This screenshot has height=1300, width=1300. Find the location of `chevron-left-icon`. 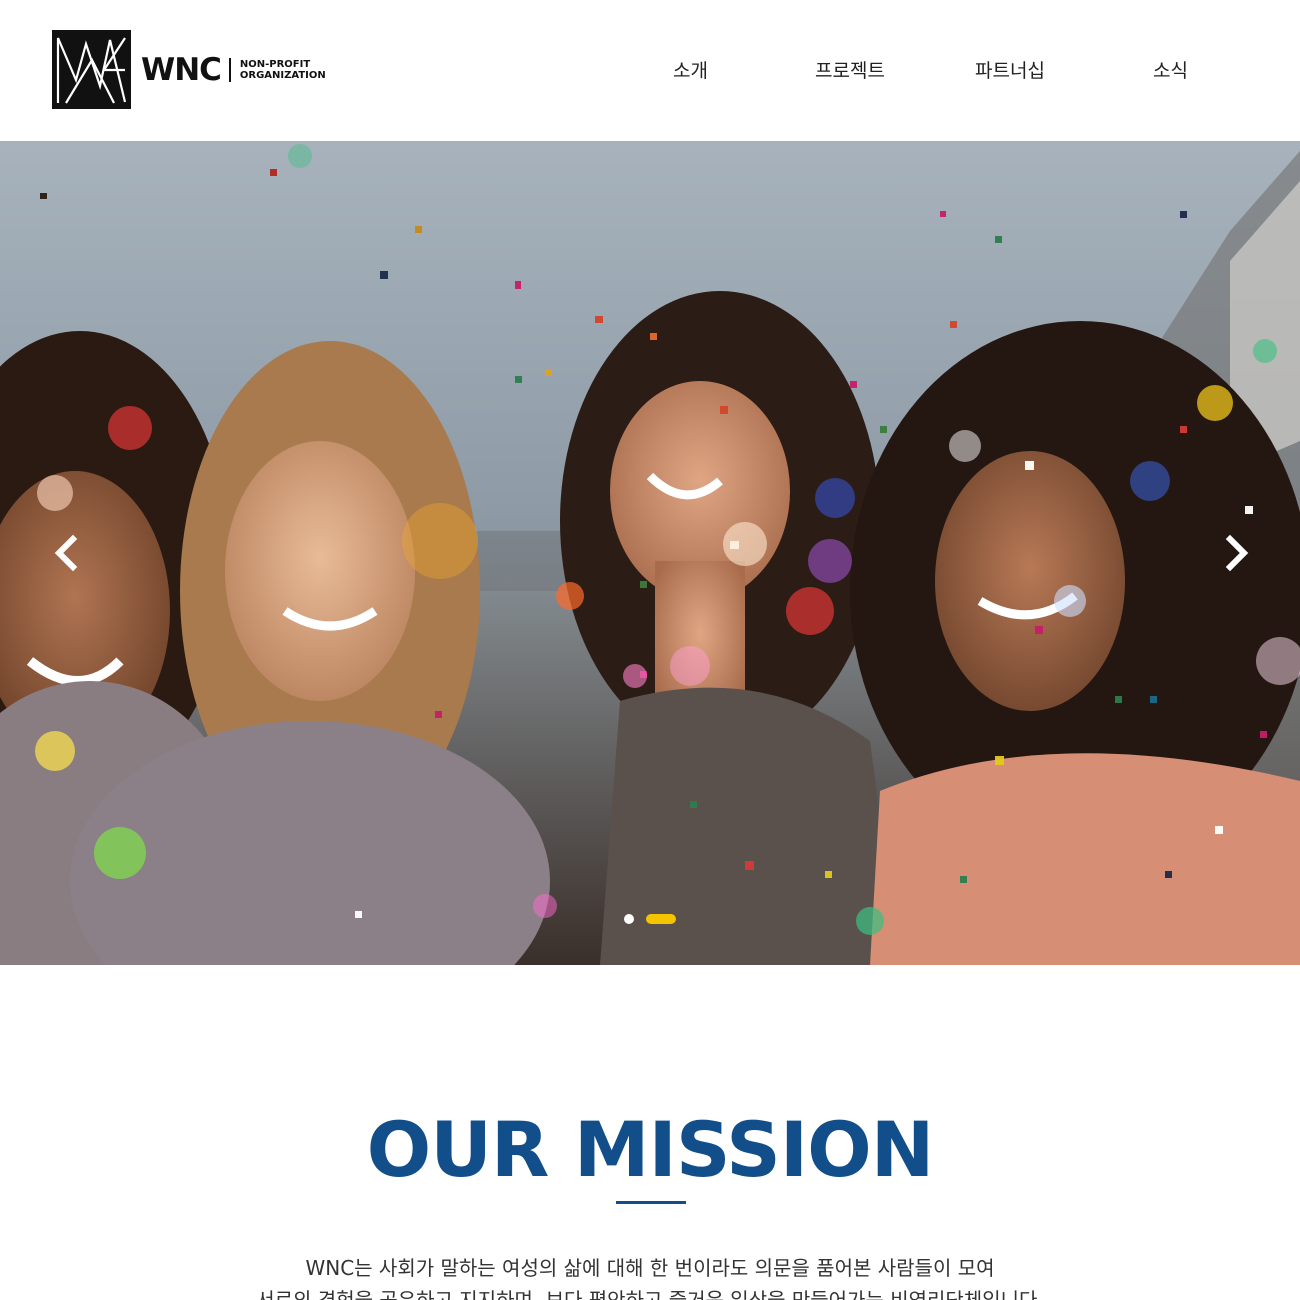

chevron-left-icon is located at coordinates (66, 553).